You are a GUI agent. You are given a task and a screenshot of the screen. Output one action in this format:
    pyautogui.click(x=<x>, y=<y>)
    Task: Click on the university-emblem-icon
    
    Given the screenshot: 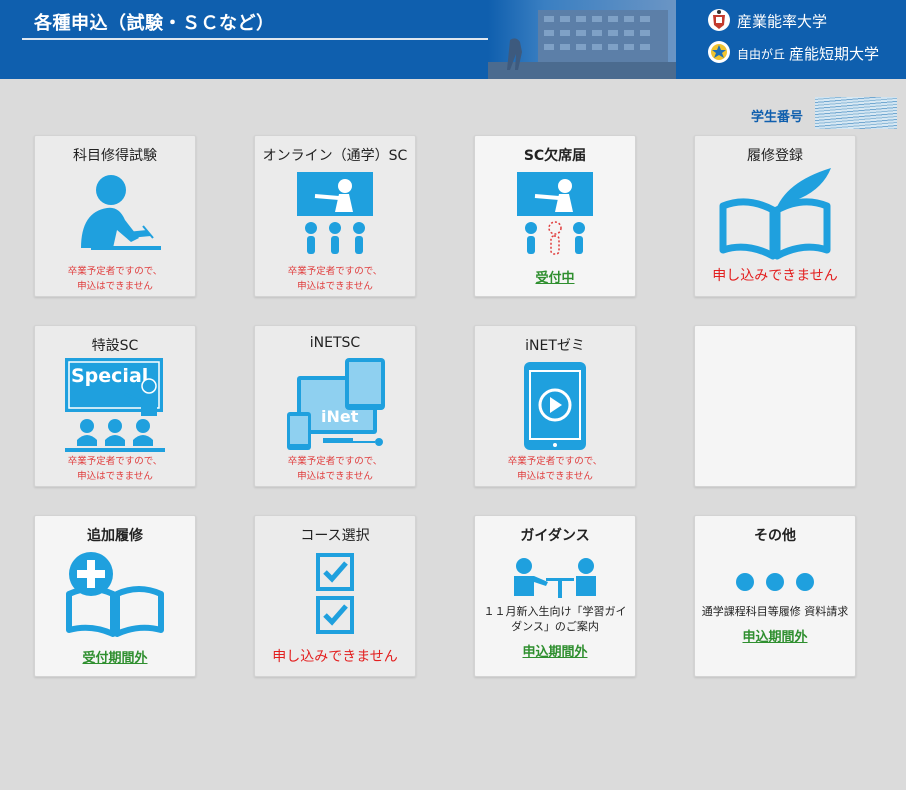 What is the action you would take?
    pyautogui.click(x=719, y=22)
    